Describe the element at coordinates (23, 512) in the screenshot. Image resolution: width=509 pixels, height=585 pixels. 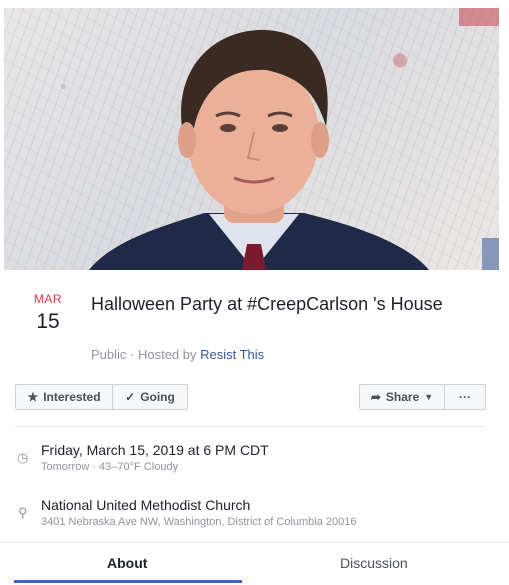
I see `map-pin-icon: ⚲` at that location.